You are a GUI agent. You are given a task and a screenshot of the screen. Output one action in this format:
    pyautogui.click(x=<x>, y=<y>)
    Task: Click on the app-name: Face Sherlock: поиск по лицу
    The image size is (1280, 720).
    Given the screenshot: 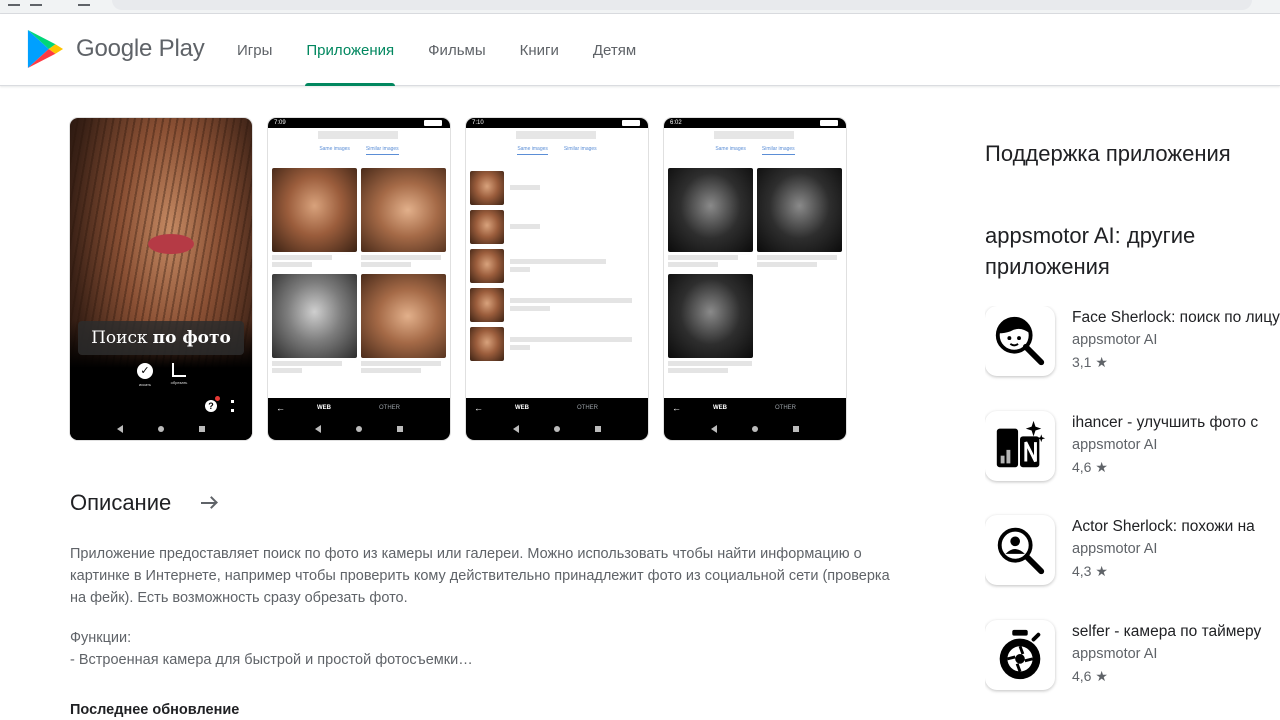 What is the action you would take?
    pyautogui.click(x=1176, y=317)
    